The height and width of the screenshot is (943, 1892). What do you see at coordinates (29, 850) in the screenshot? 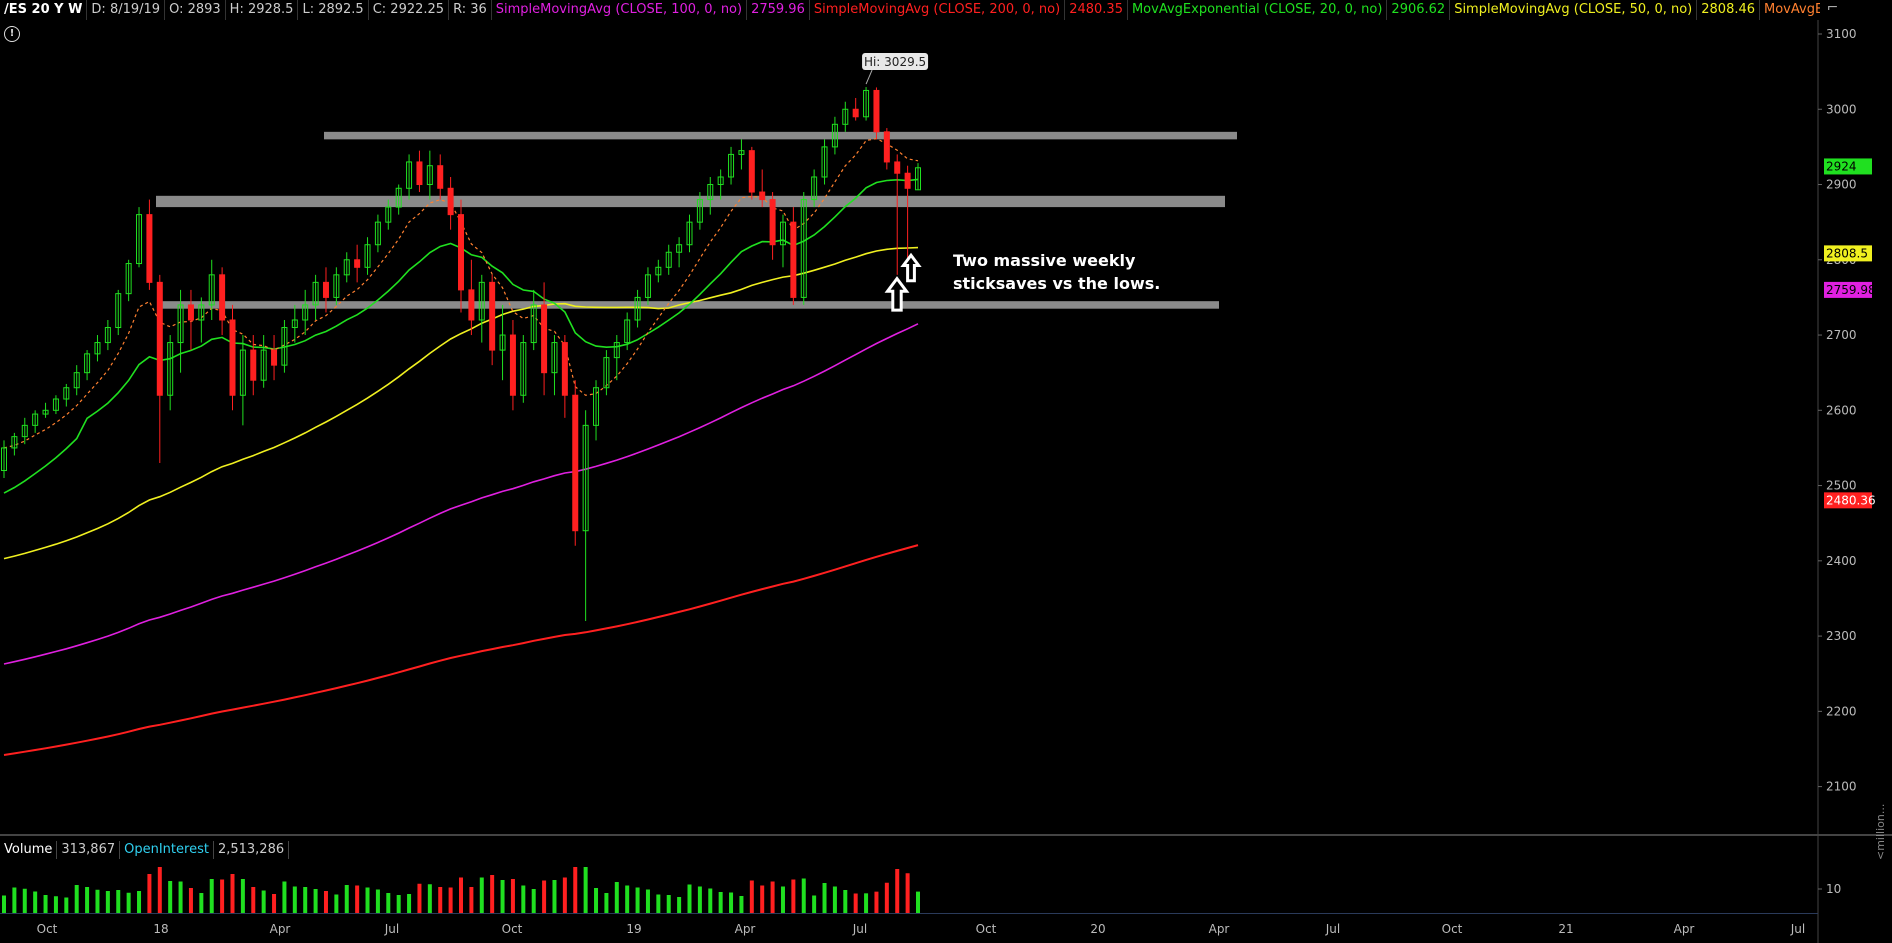
I see `volume-label: Volume` at bounding box center [29, 850].